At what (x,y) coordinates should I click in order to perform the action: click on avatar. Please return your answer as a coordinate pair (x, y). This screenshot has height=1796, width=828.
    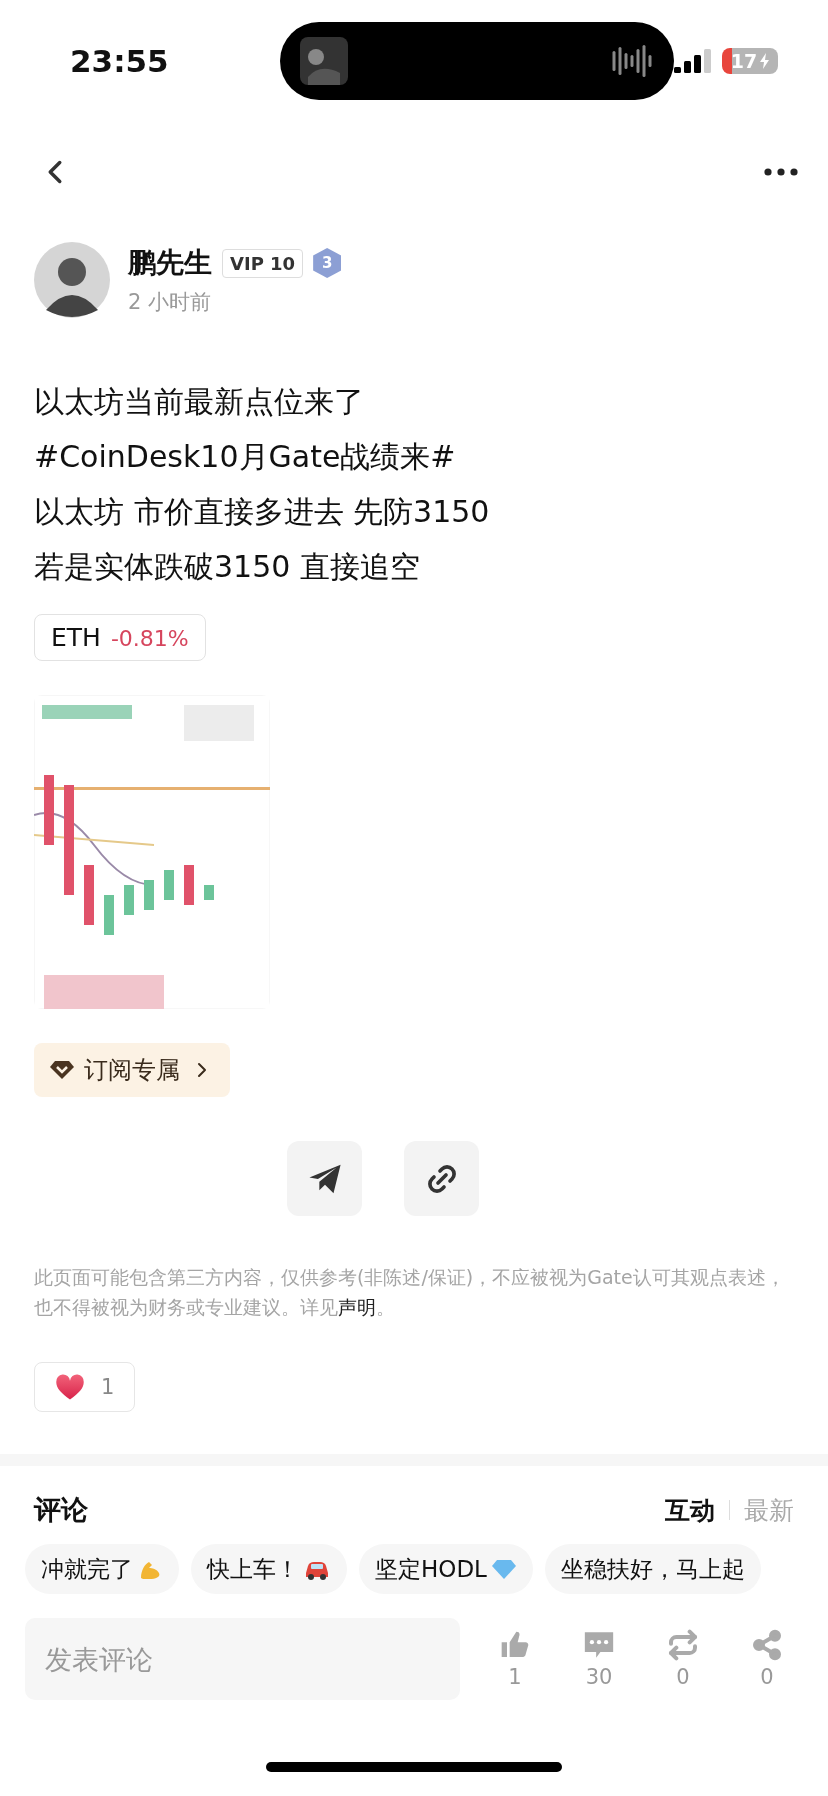
    Looking at the image, I should click on (72, 280).